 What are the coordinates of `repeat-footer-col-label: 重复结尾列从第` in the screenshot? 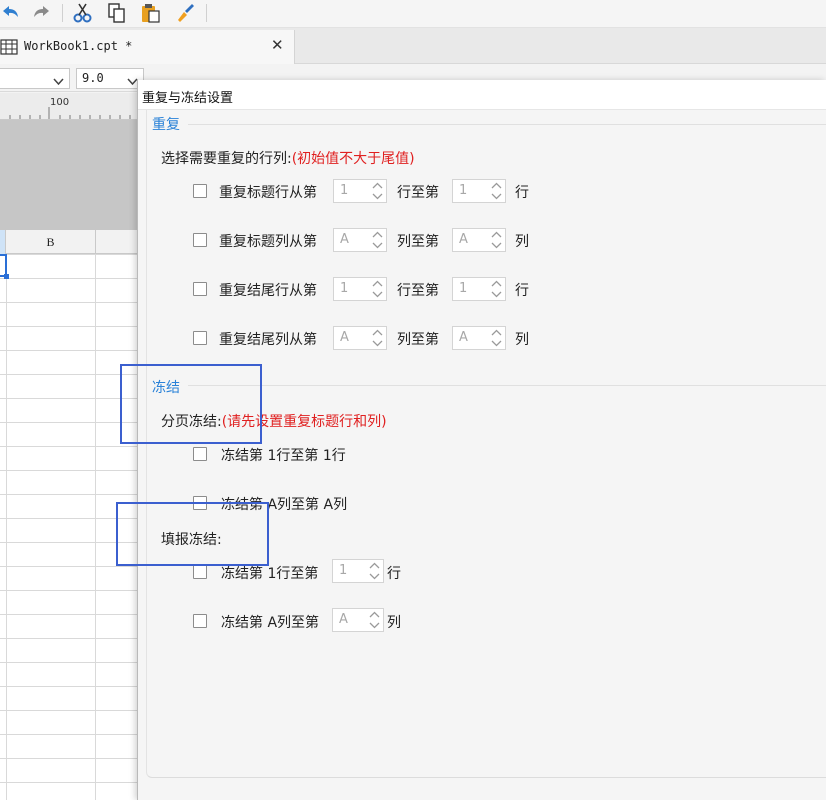 It's located at (268, 340).